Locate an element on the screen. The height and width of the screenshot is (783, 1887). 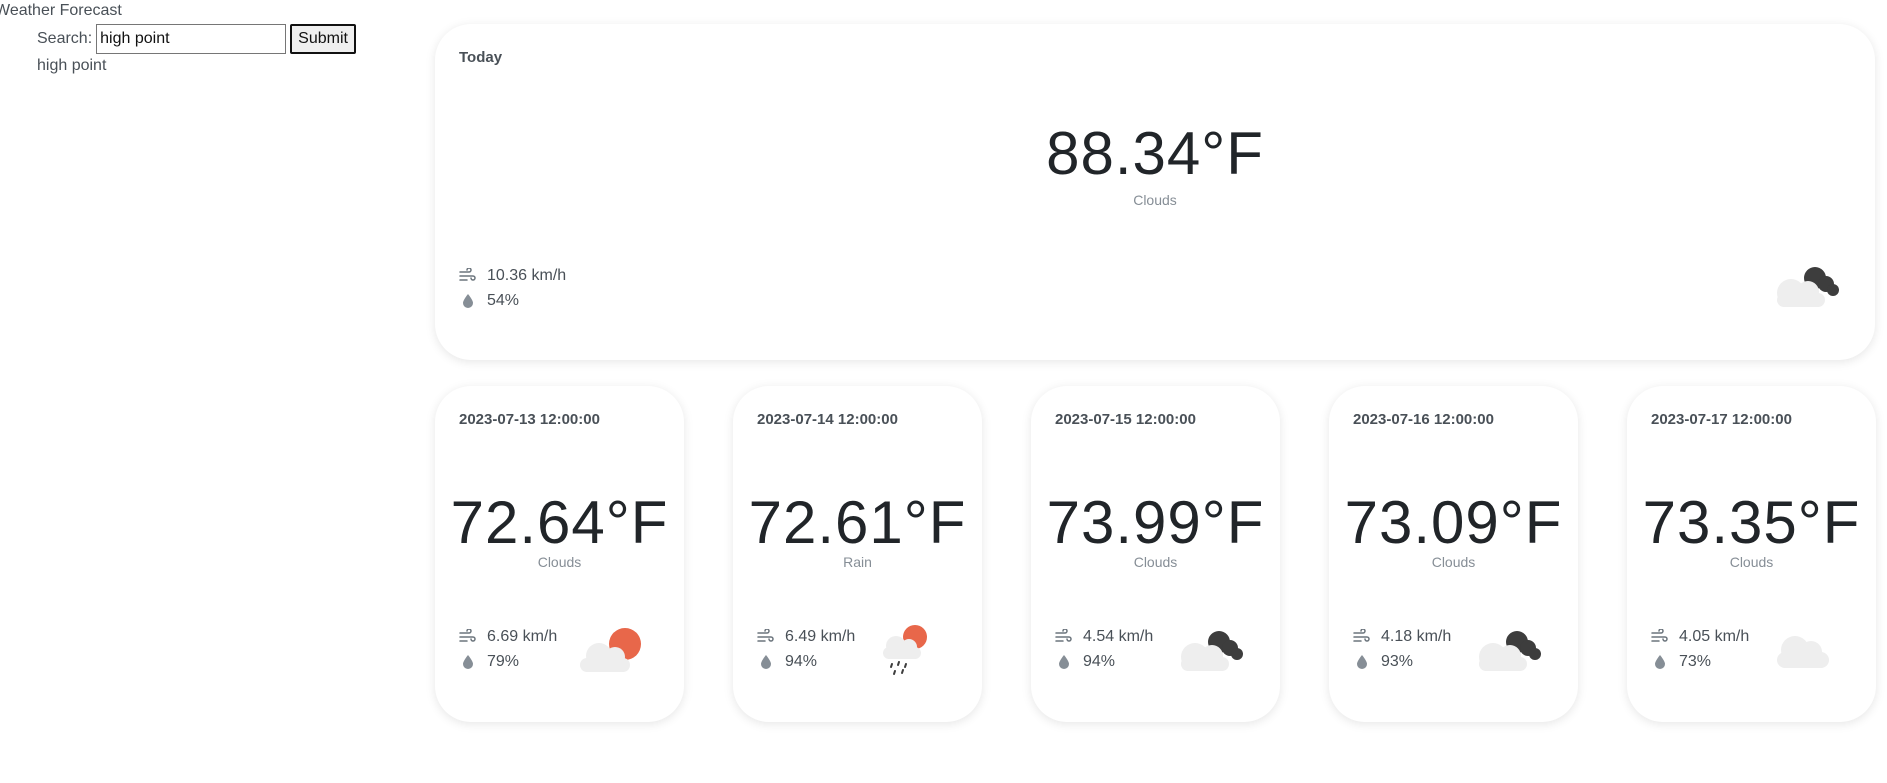
forecast-humidity-value: 73% is located at coordinates (1695, 661).